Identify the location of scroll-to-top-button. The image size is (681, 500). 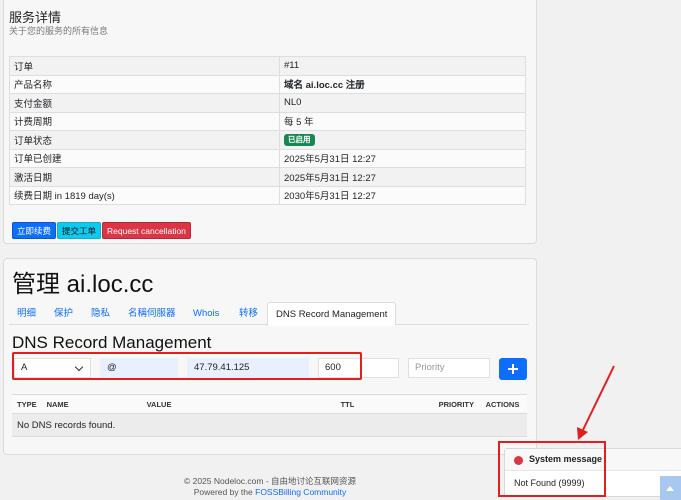
(670, 488).